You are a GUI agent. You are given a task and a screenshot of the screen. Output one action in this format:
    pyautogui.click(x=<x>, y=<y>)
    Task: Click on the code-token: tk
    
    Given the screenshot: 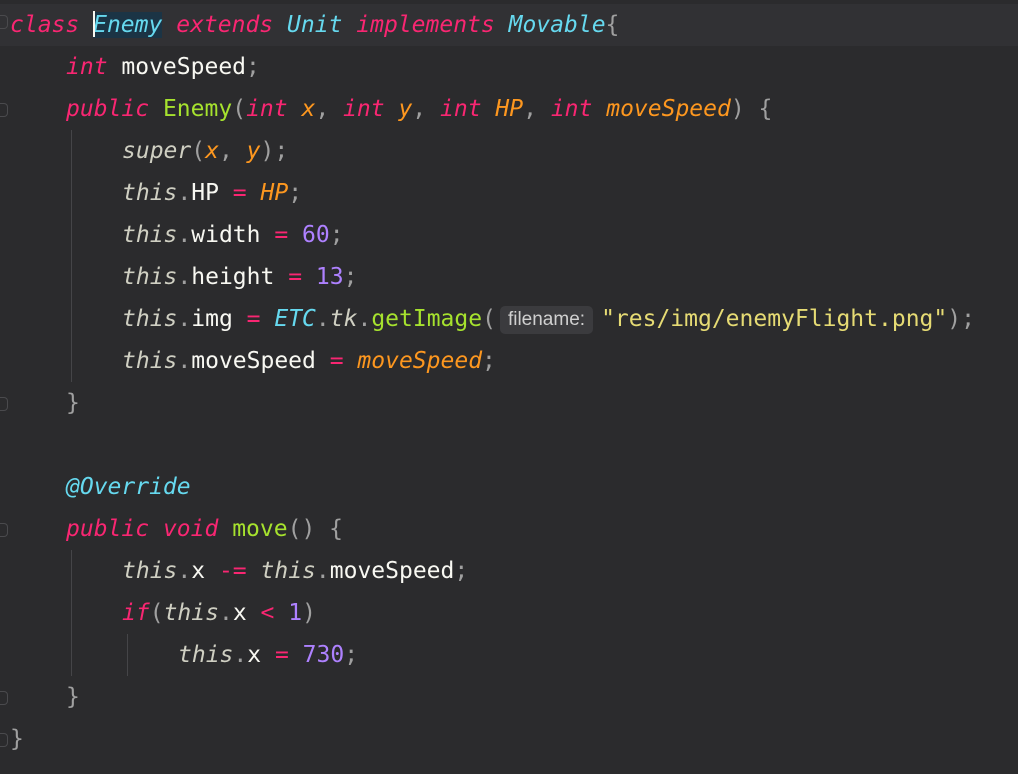 What is the action you would take?
    pyautogui.click(x=343, y=319)
    